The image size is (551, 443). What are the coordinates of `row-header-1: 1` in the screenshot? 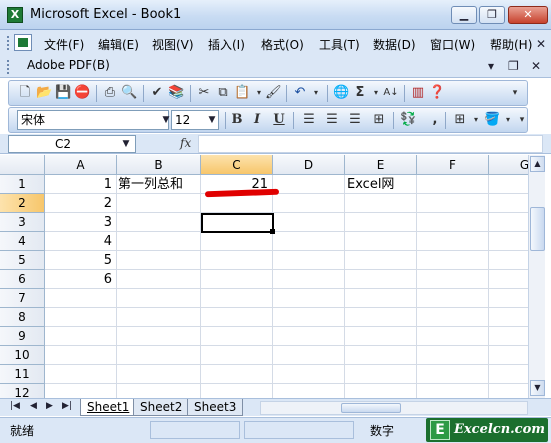 It's located at (22, 184).